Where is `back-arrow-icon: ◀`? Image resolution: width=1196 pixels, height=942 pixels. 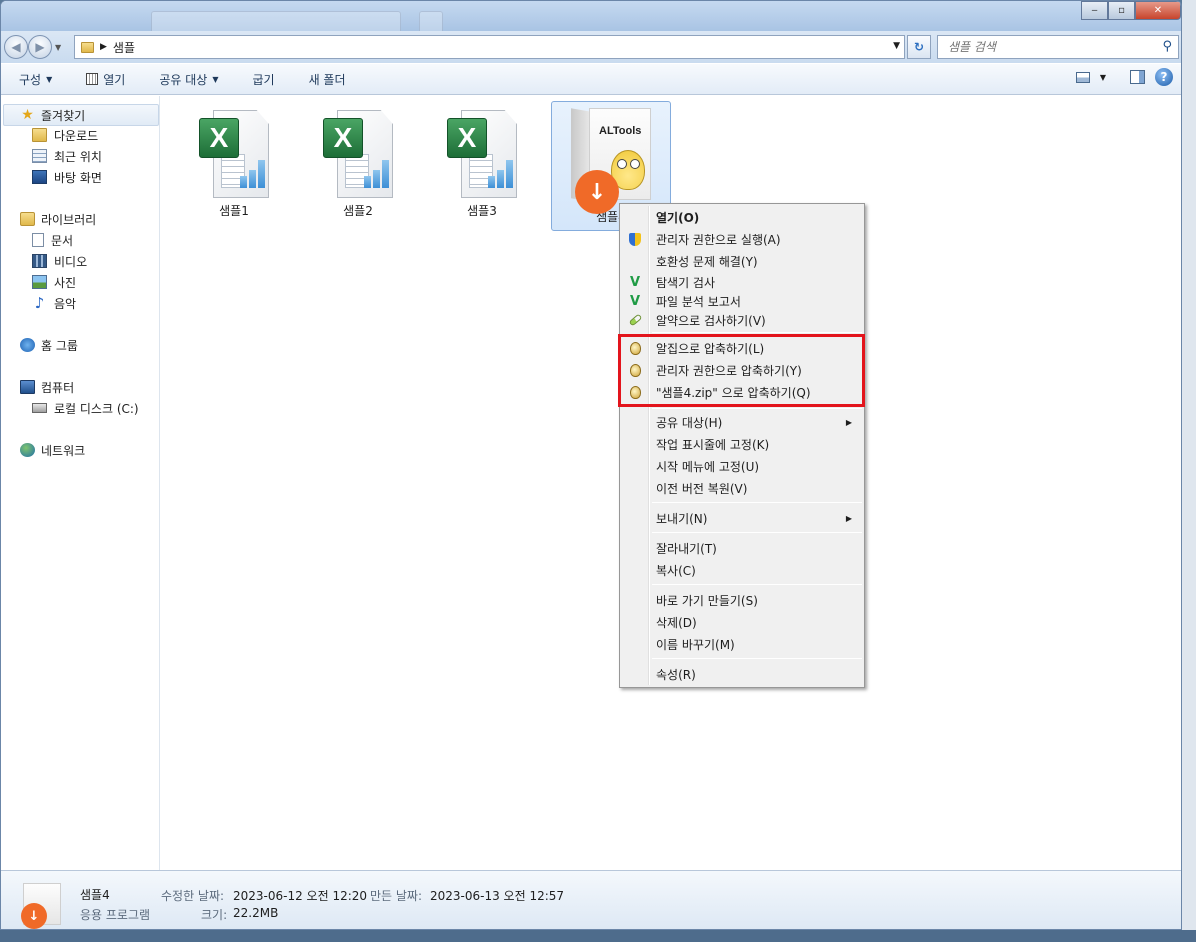
back-arrow-icon: ◀ is located at coordinates (16, 47).